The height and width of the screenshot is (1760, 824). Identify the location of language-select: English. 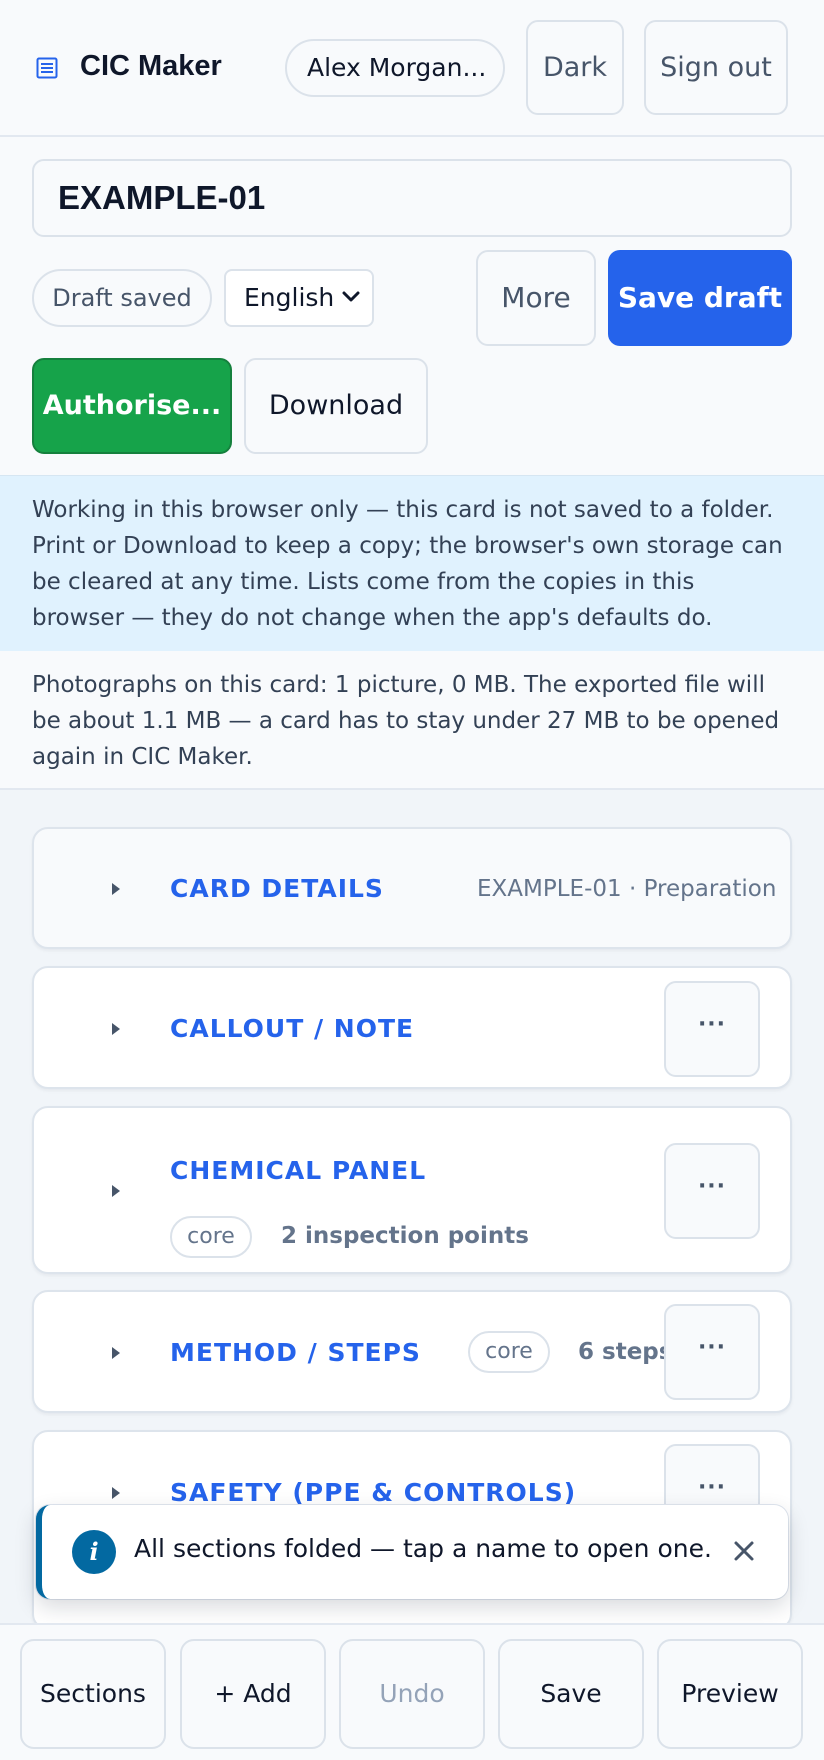
(299, 298).